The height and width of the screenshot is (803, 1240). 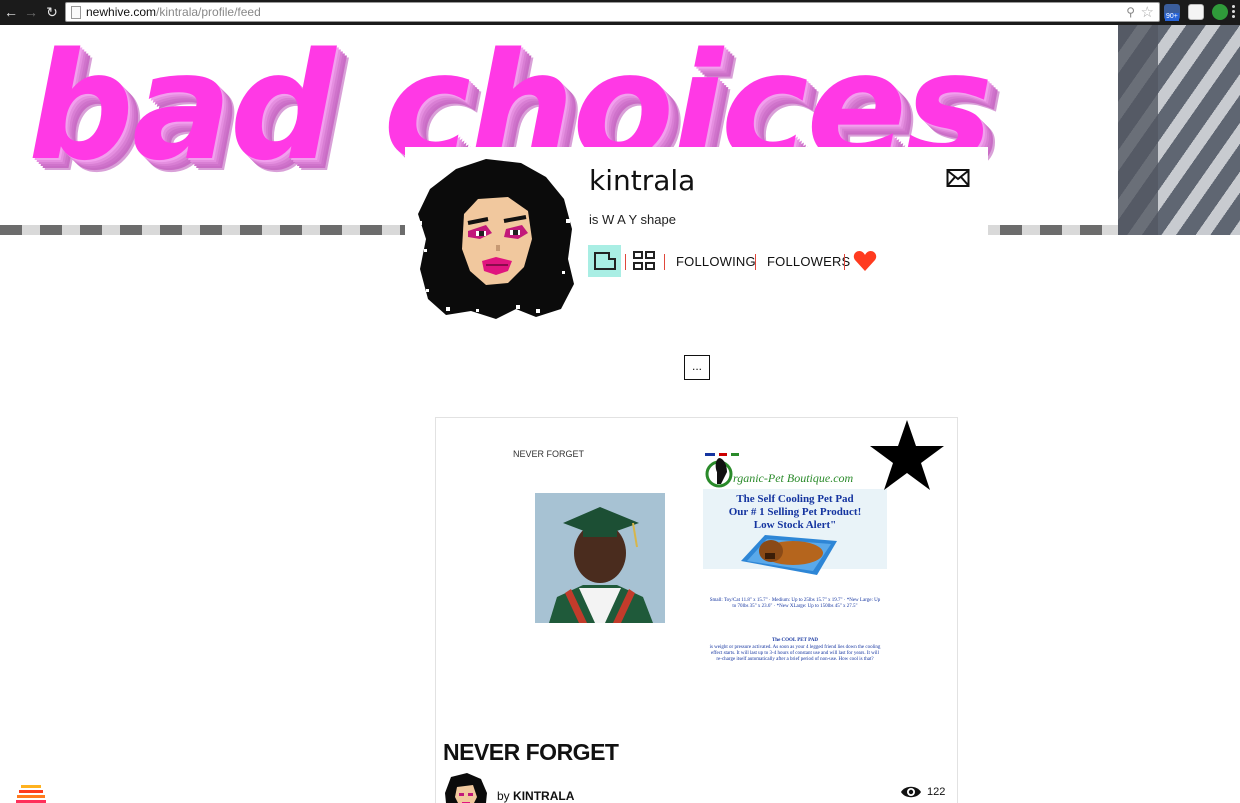 What do you see at coordinates (632, 219) in the screenshot?
I see `profile-tagline: is W A Y shape` at bounding box center [632, 219].